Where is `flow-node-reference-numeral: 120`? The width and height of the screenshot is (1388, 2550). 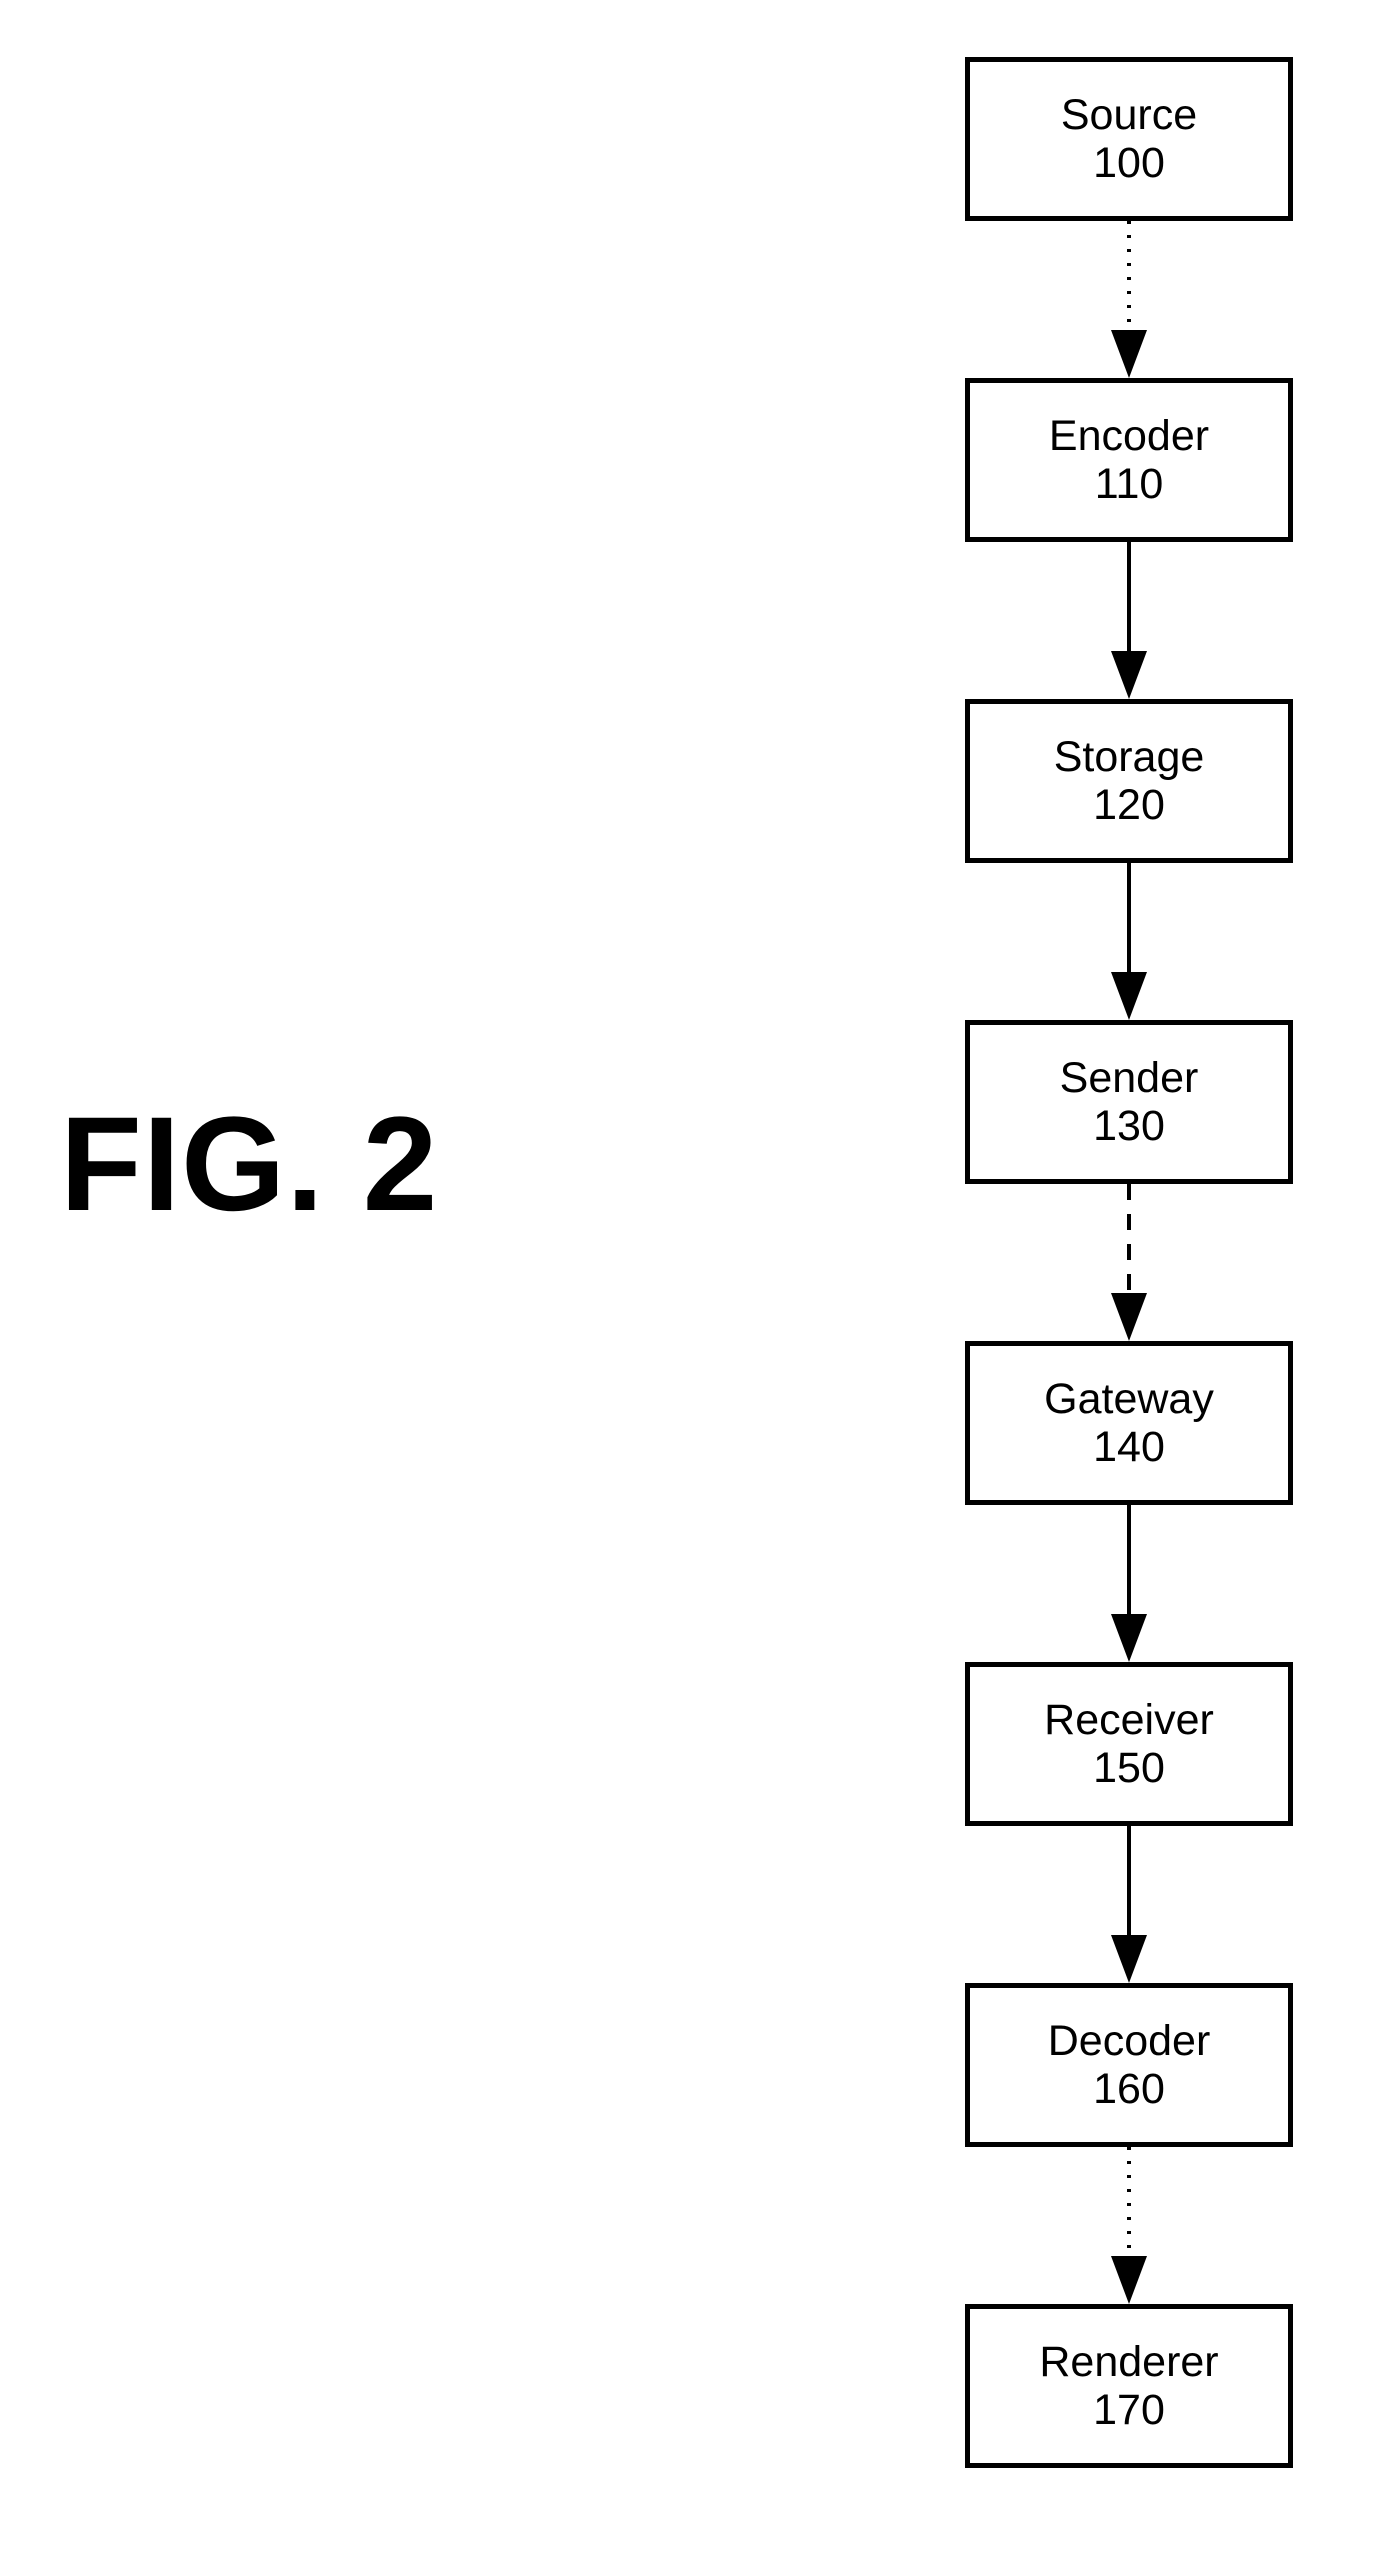 flow-node-reference-numeral: 120 is located at coordinates (1129, 805).